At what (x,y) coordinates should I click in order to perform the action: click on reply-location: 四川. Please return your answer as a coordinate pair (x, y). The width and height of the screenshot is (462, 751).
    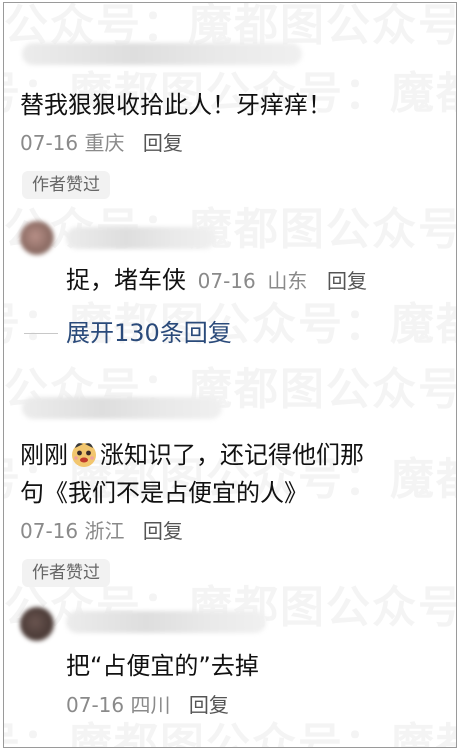
    Looking at the image, I should click on (150, 705).